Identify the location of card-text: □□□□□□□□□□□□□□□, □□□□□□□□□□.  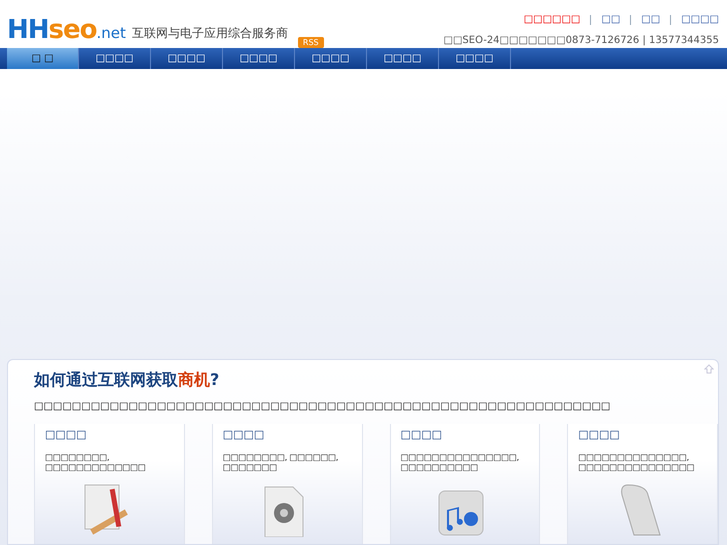
(460, 463).